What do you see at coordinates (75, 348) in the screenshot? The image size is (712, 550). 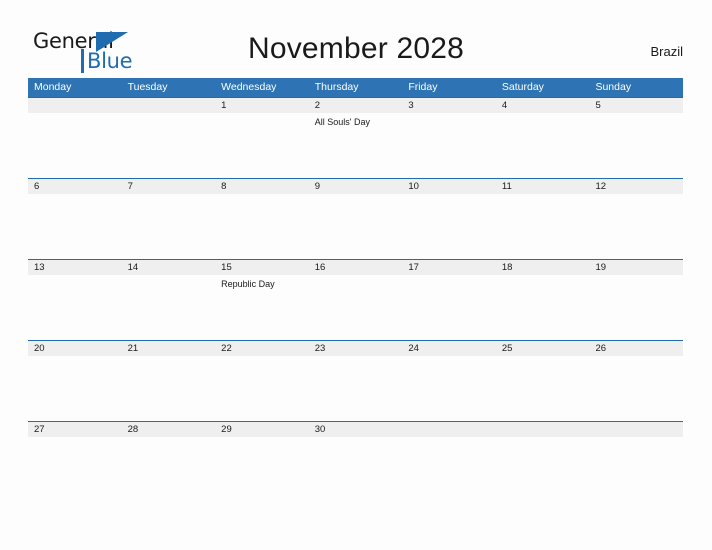 I see `day-number: 20` at bounding box center [75, 348].